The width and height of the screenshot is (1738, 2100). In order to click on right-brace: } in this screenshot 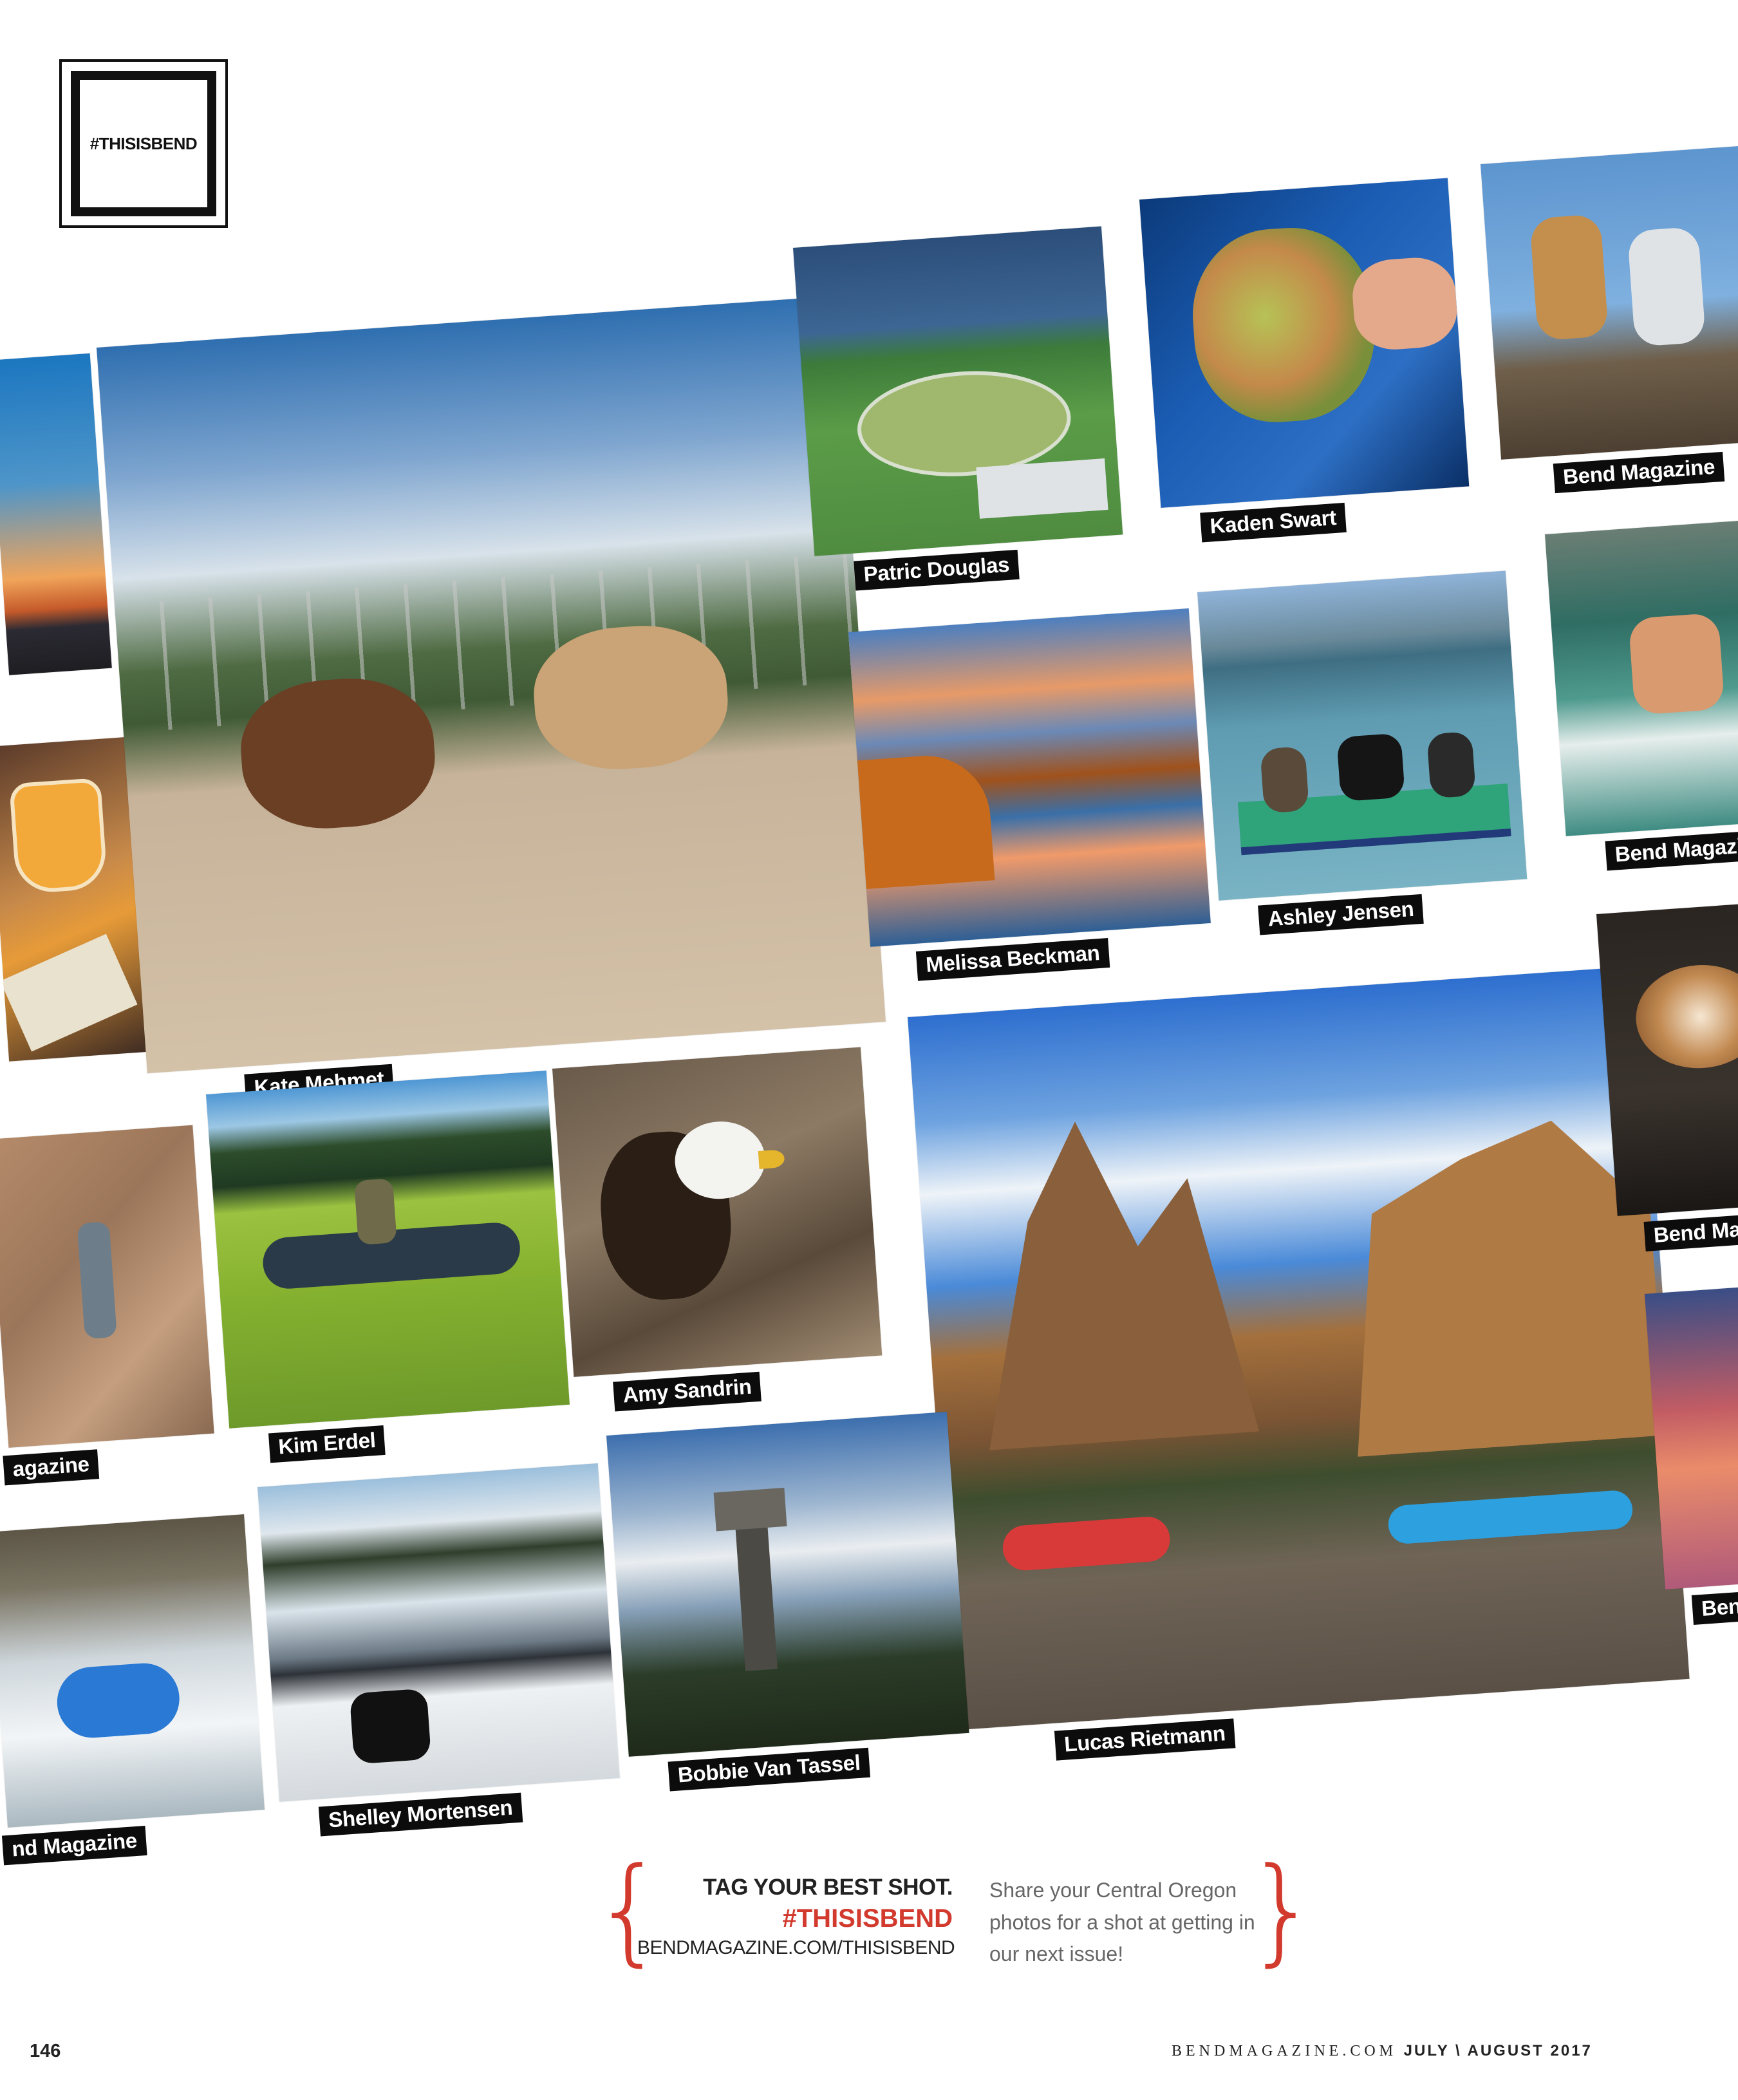, I will do `click(1283, 1910)`.